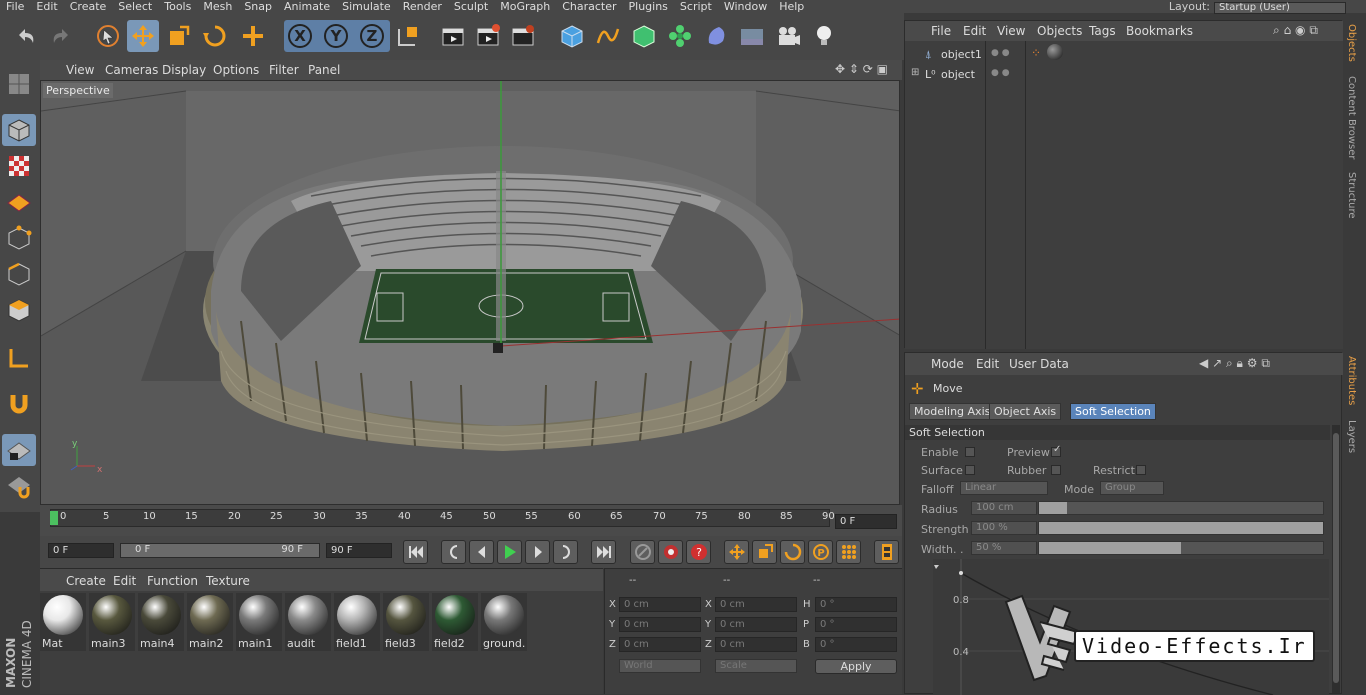 The height and width of the screenshot is (695, 1366). I want to click on new-window-icon: ⧉, so click(1265, 363).